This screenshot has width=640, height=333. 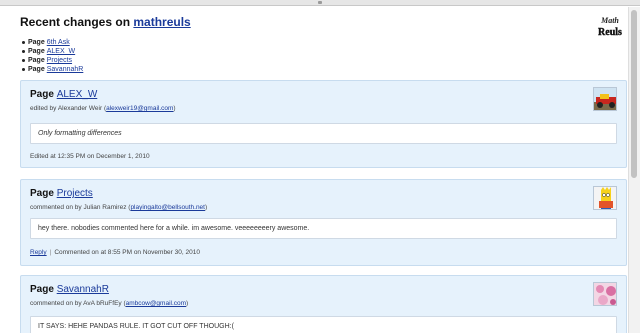 I want to click on change-content-text: Only formatting differences, so click(x=80, y=133).